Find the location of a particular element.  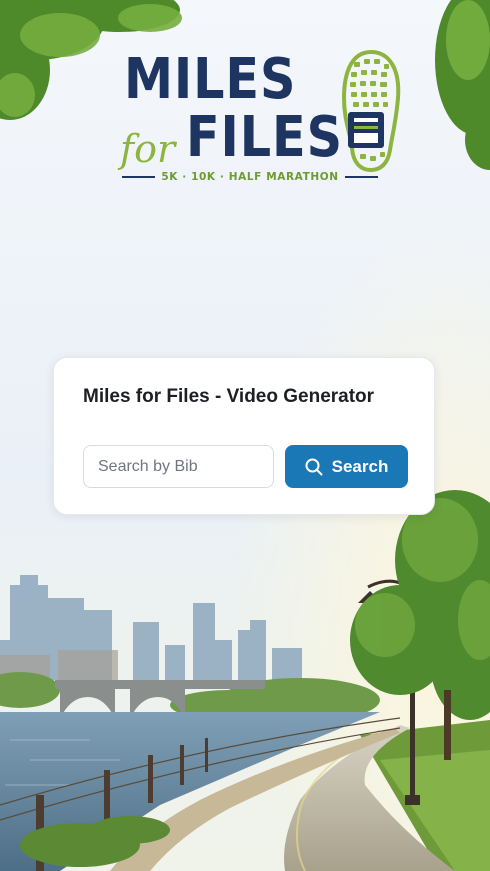

logo-tagline-row: 5K · 10K · HALF MARATHON is located at coordinates (250, 177).